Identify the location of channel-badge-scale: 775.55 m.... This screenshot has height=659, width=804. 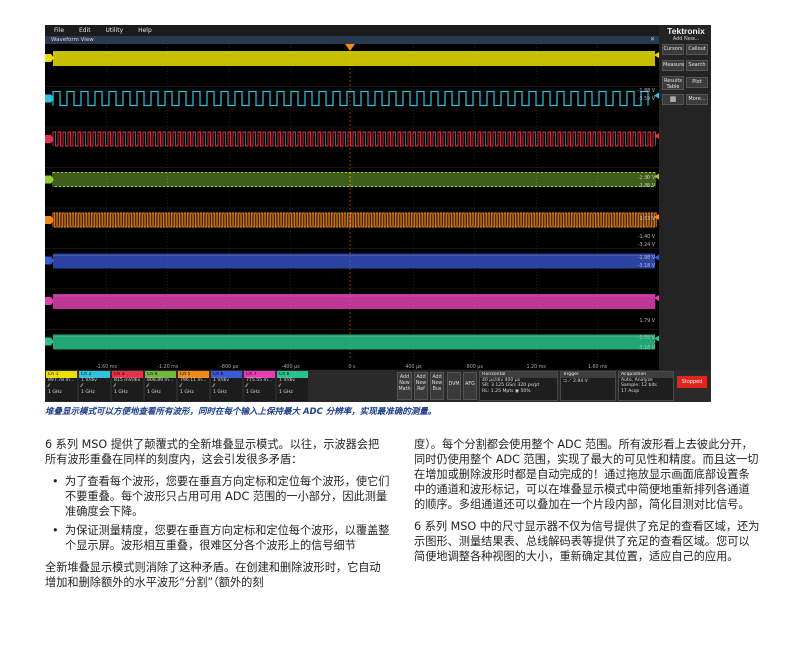
(259, 380).